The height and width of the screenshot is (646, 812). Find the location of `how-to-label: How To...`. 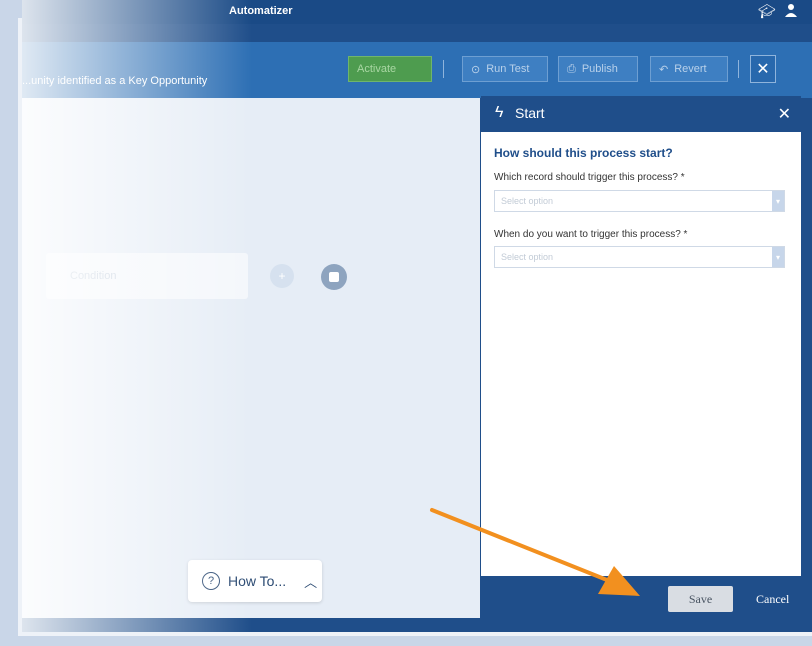

how-to-label: How To... is located at coordinates (257, 581).